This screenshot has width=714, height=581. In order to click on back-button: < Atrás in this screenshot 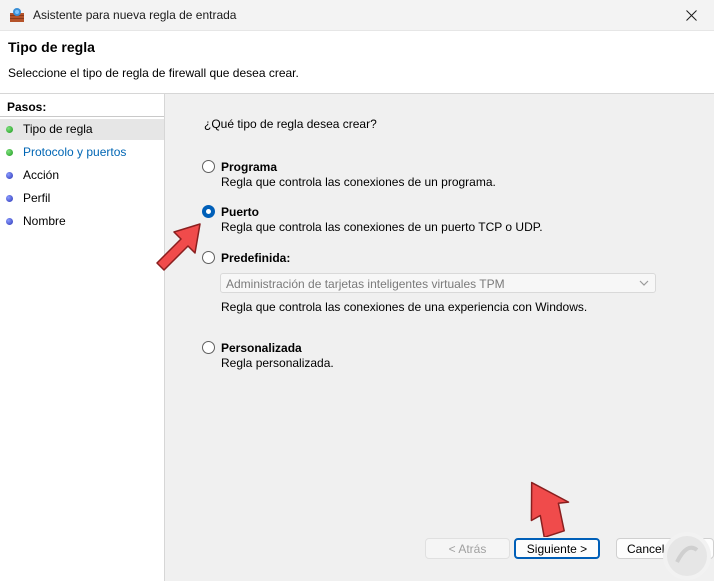, I will do `click(467, 548)`.